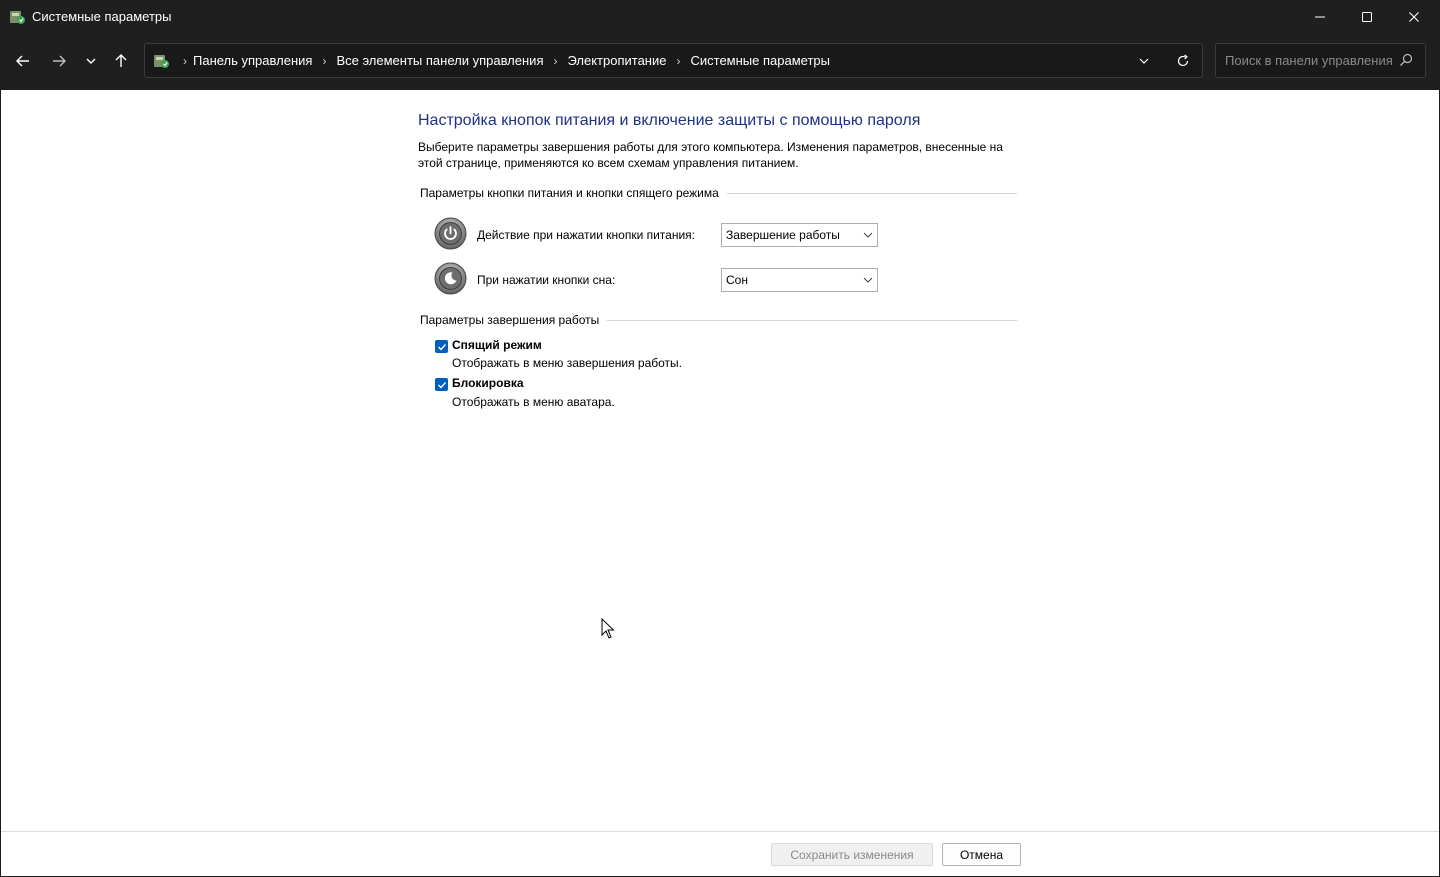 The width and height of the screenshot is (1440, 877). Describe the element at coordinates (720, 853) in the screenshot. I see `footer: Сохранить изменения Отмена` at that location.